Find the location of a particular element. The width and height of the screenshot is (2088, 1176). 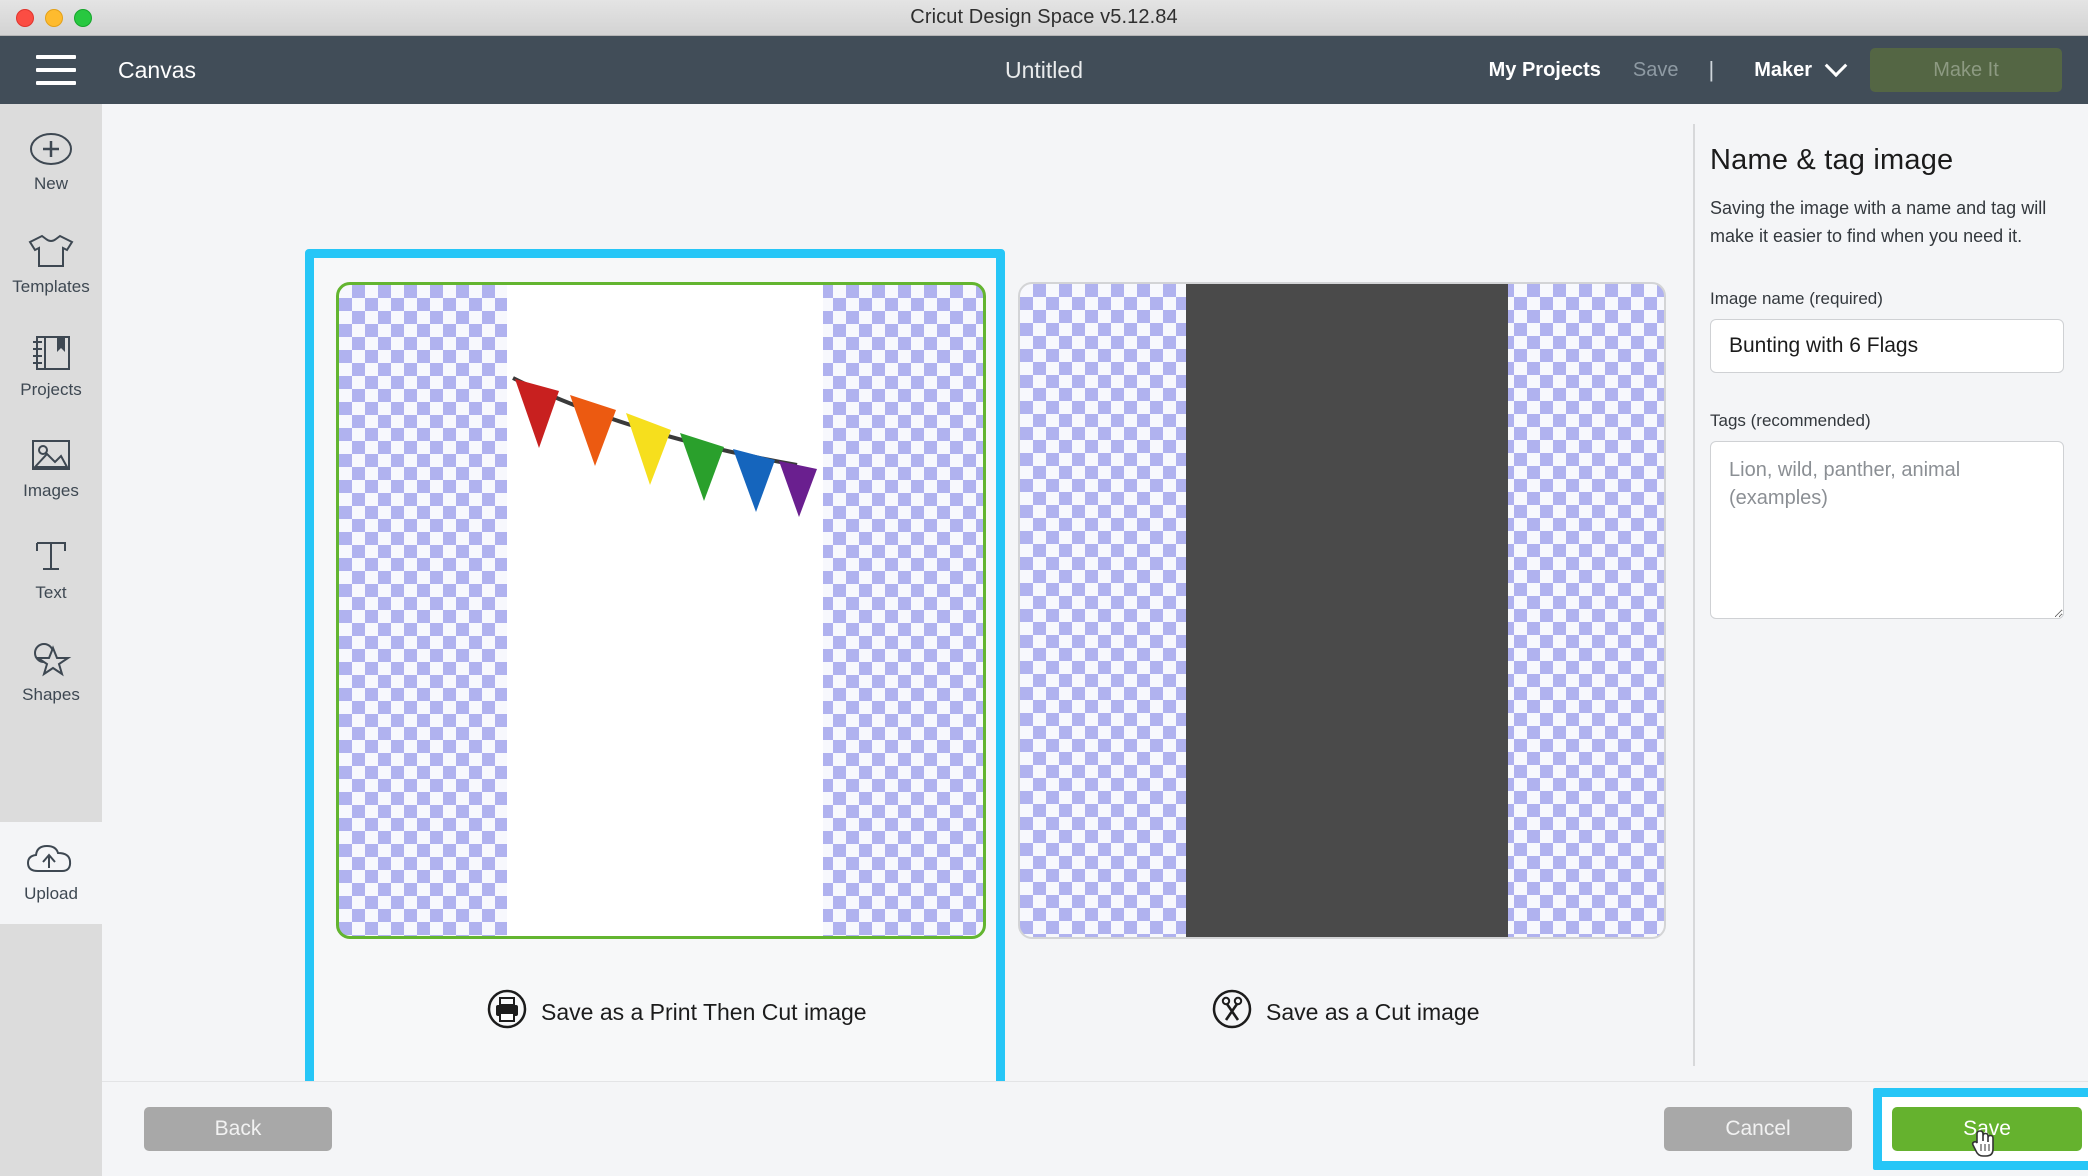

sidebar-item-upload: Upload is located at coordinates (51, 872).